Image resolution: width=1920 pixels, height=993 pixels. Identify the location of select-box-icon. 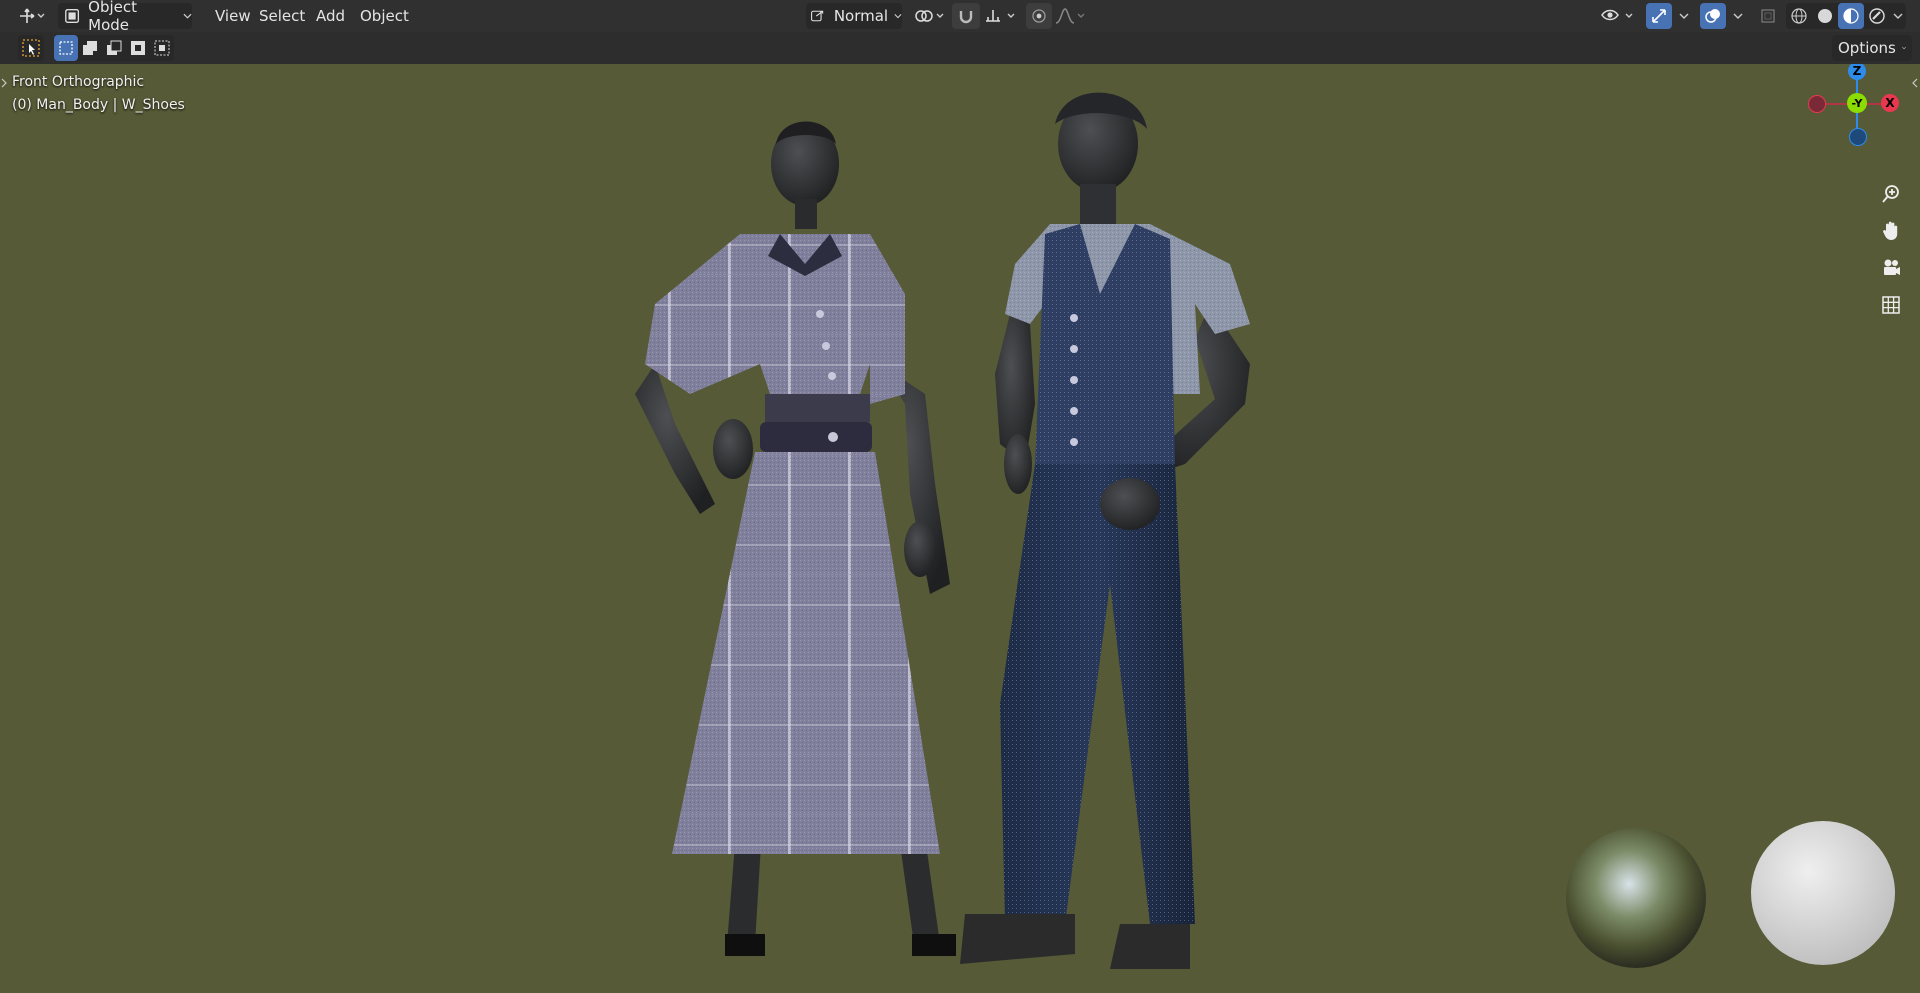
(31, 48).